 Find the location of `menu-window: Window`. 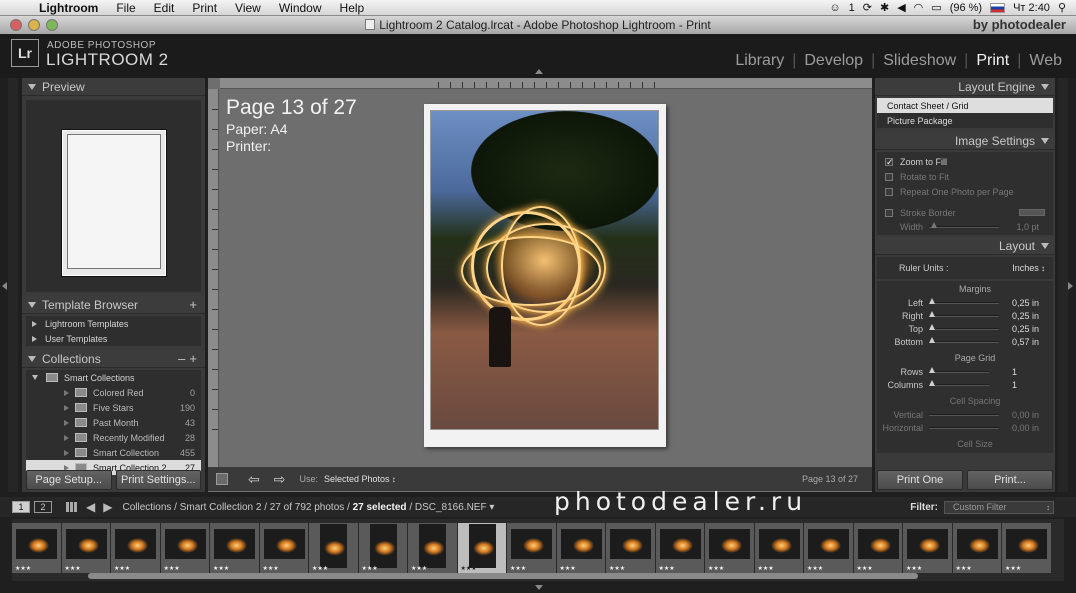

menu-window: Window is located at coordinates (300, 8).